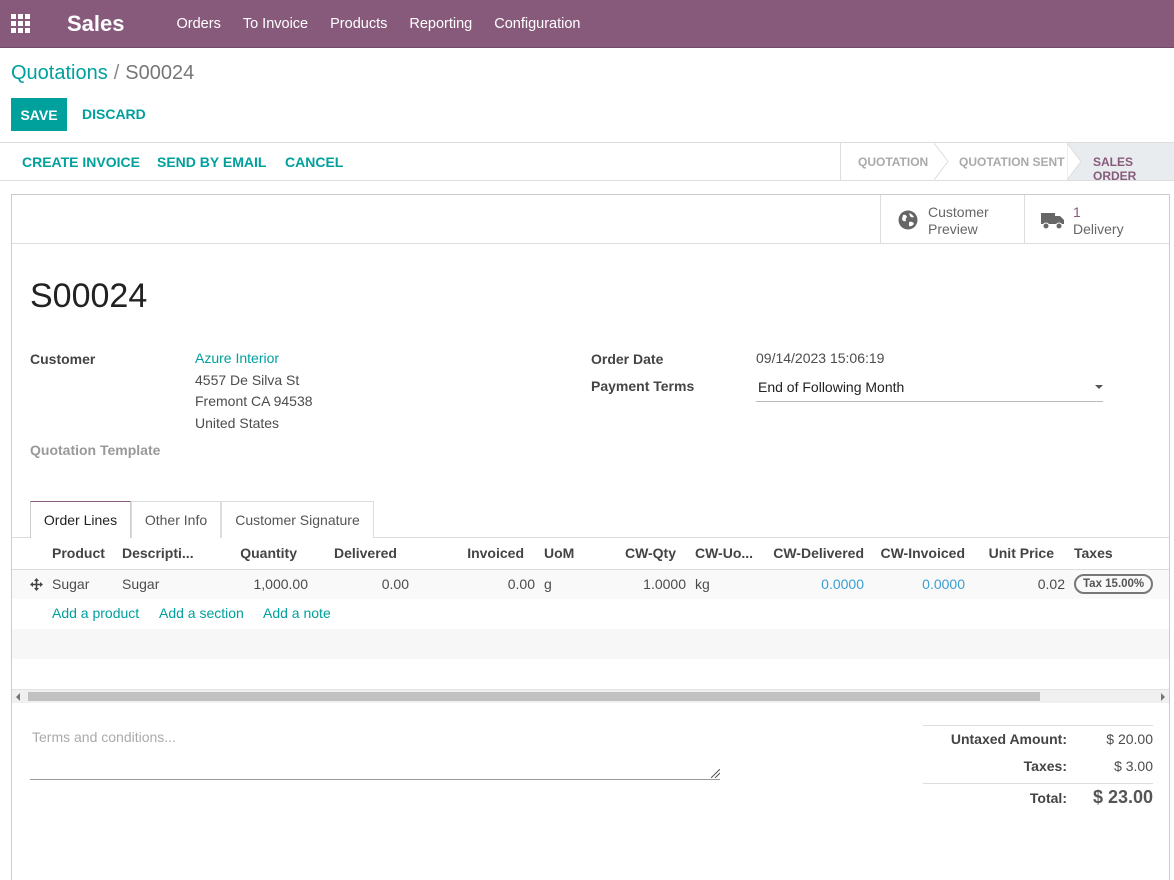 This screenshot has height=880, width=1174. I want to click on cell-quantity: 1,000.00, so click(281, 584).